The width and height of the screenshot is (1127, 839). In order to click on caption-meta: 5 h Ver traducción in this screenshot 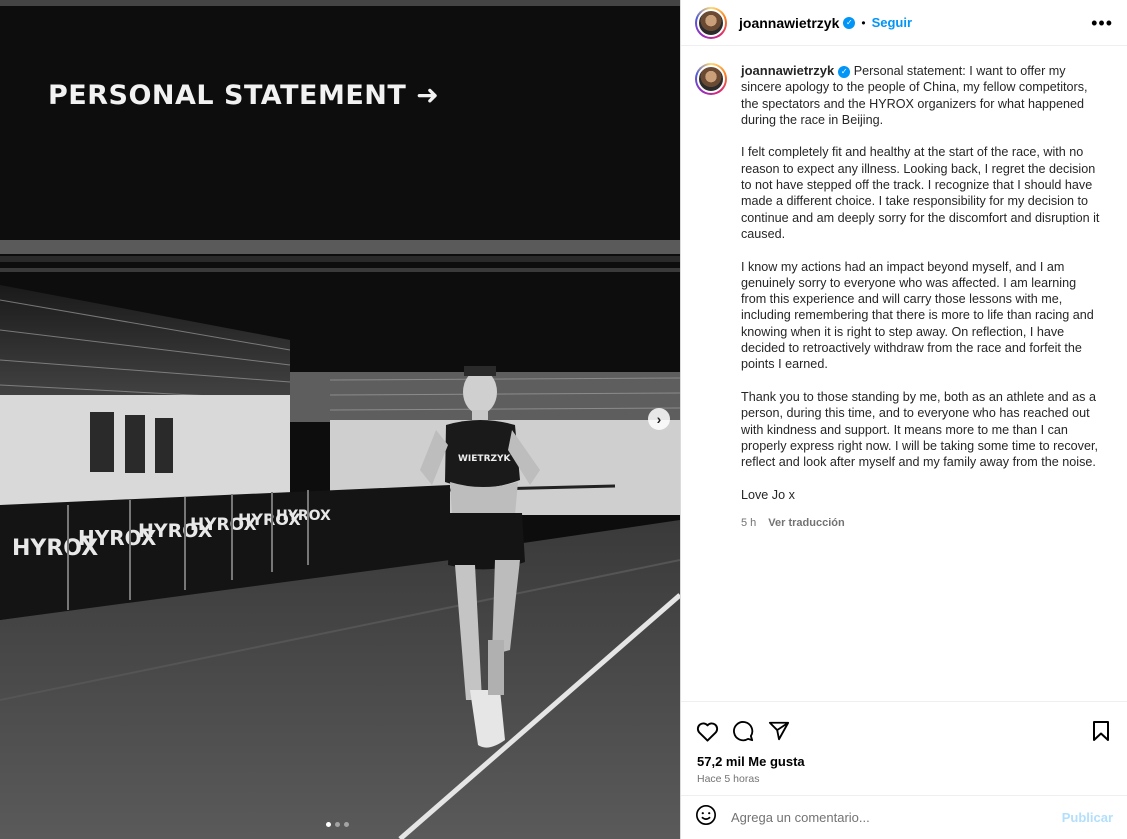, I will do `click(922, 523)`.